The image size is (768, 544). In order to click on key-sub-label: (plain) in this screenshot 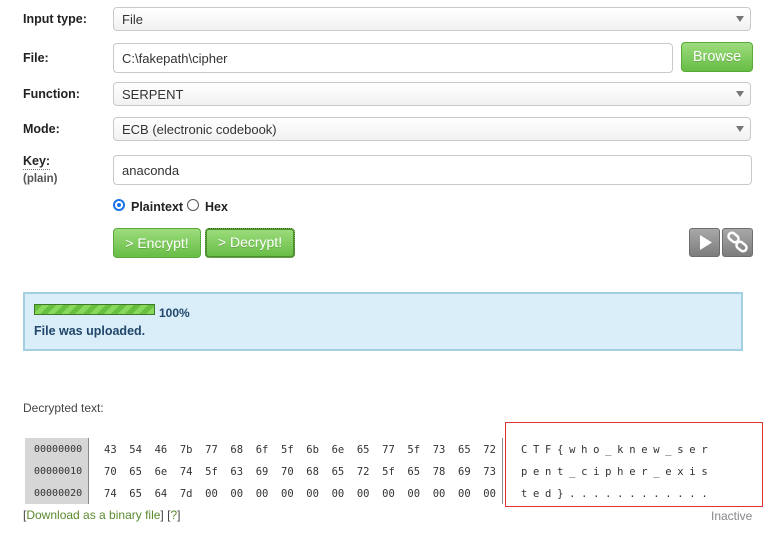, I will do `click(40, 179)`.